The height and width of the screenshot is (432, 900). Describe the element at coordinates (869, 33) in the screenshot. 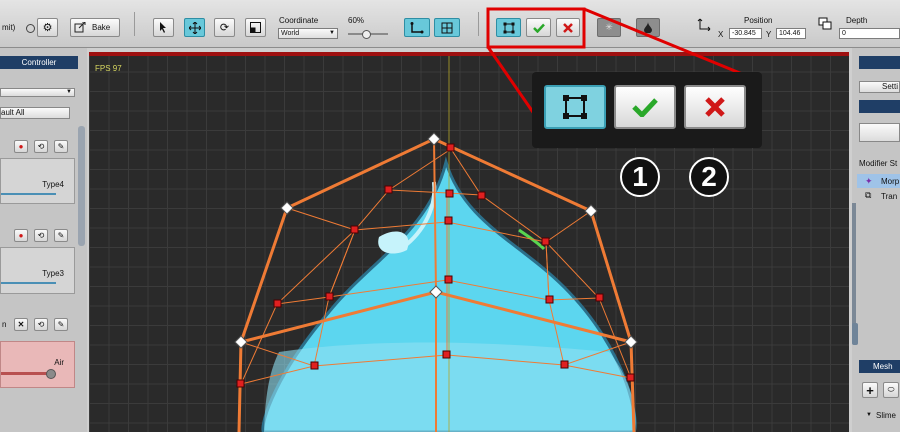

I see `depth-field: 0` at that location.